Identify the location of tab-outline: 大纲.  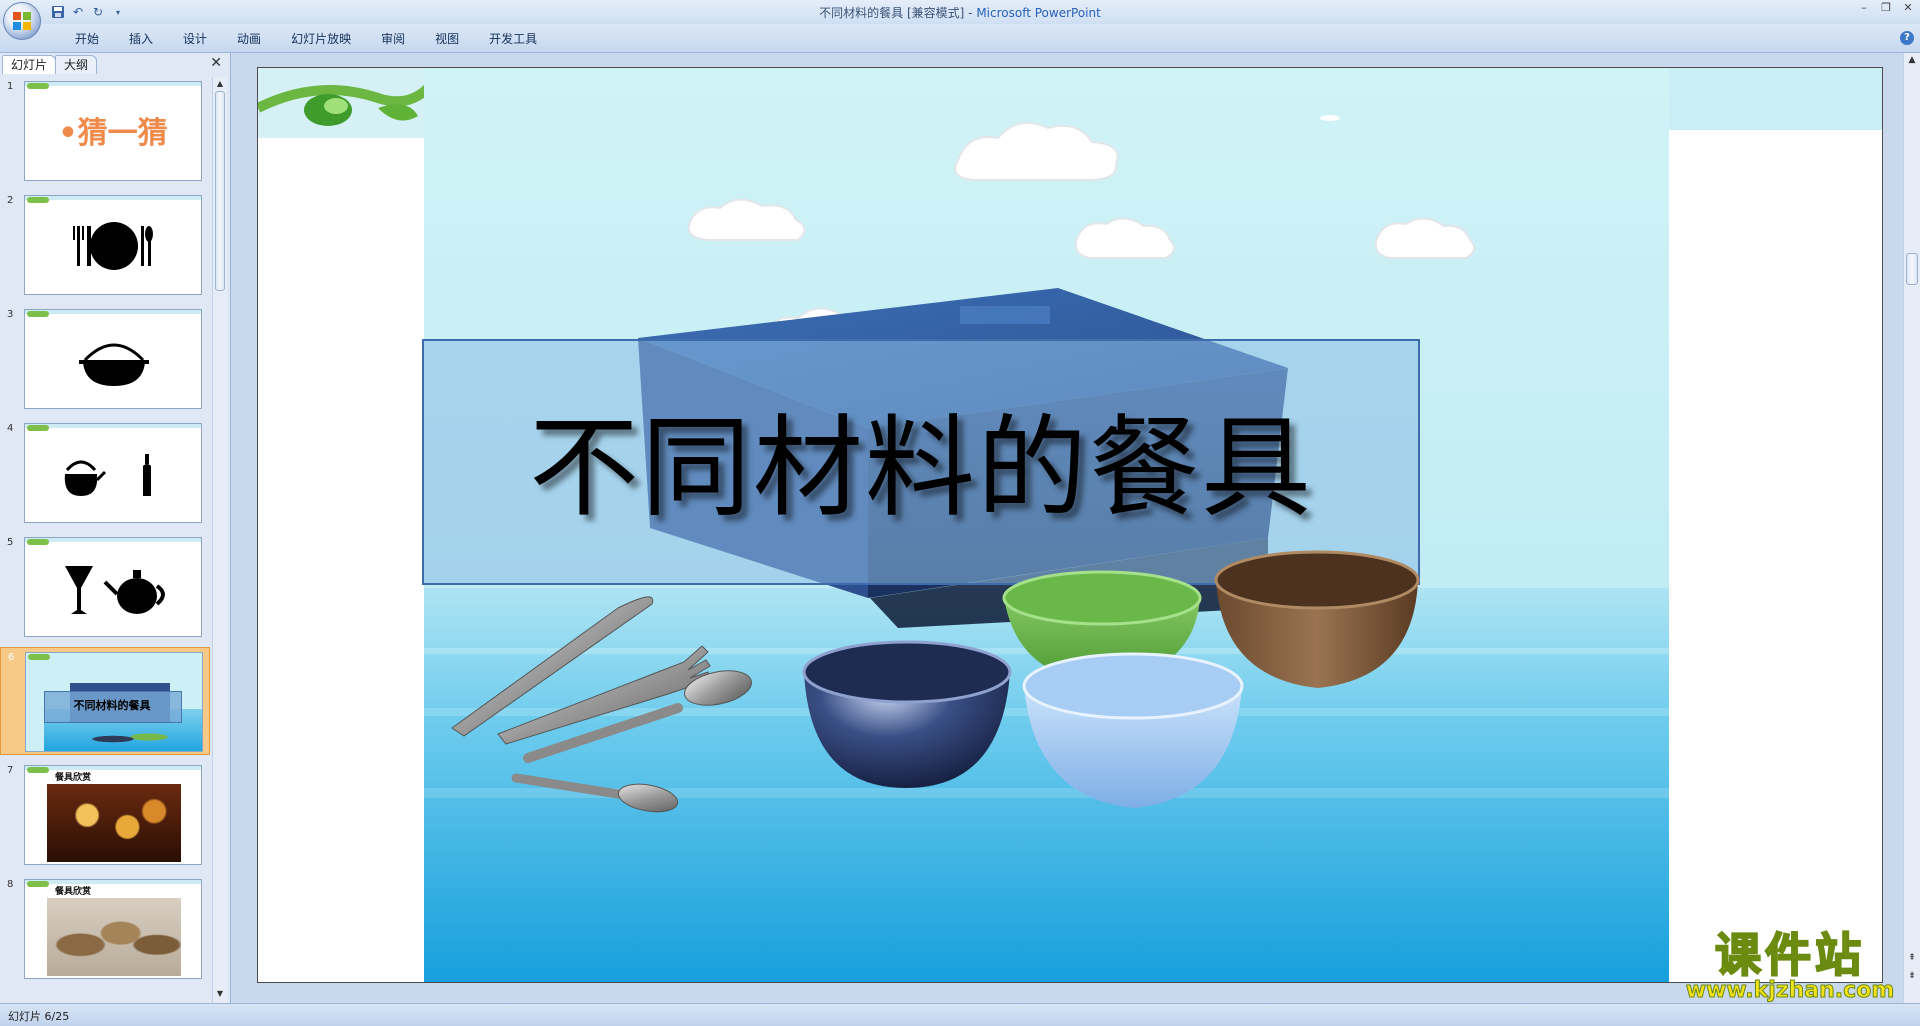
(76, 64).